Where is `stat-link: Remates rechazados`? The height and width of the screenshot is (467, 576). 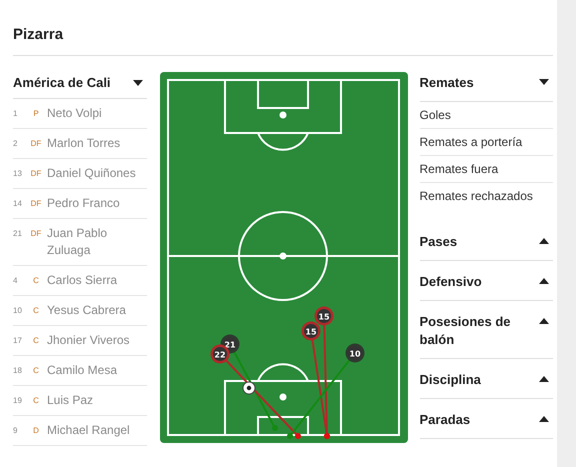 stat-link: Remates rechazados is located at coordinates (486, 196).